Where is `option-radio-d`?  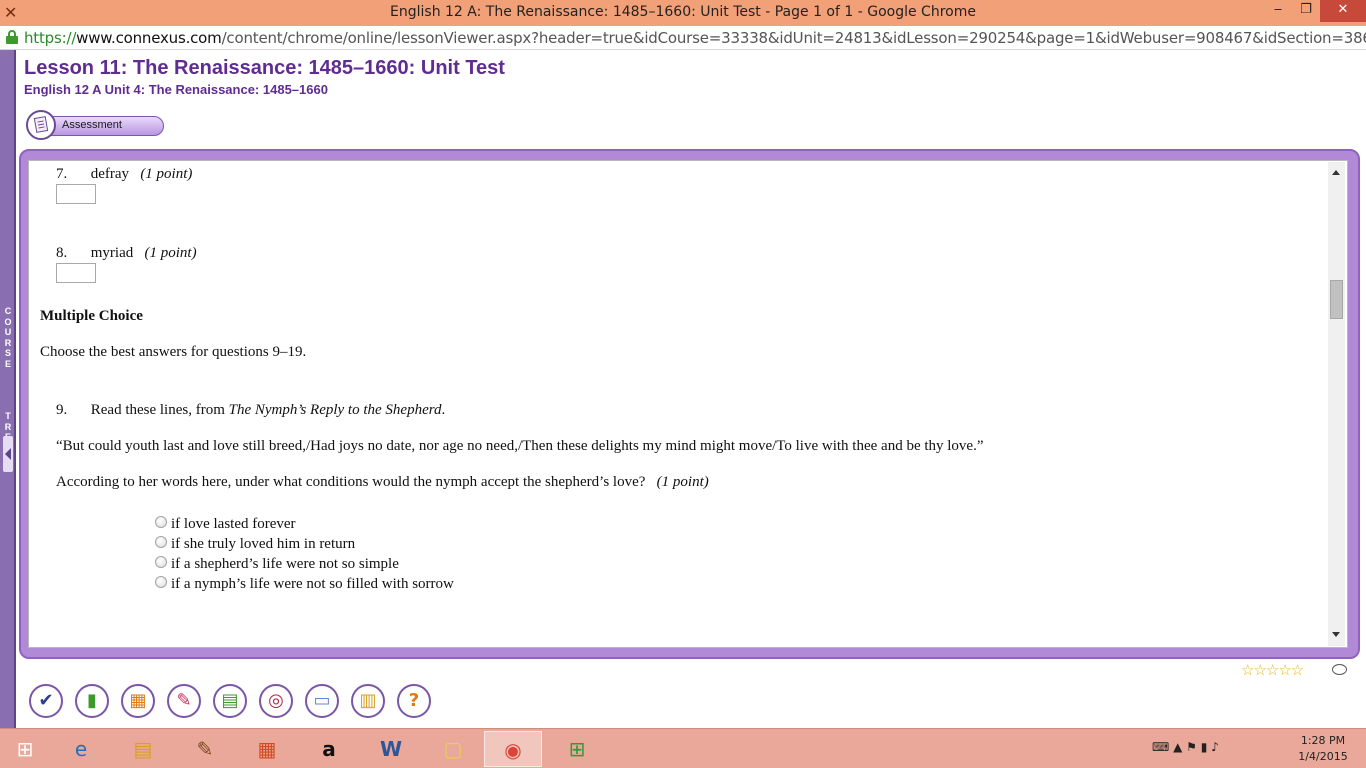
option-radio-d is located at coordinates (161, 582).